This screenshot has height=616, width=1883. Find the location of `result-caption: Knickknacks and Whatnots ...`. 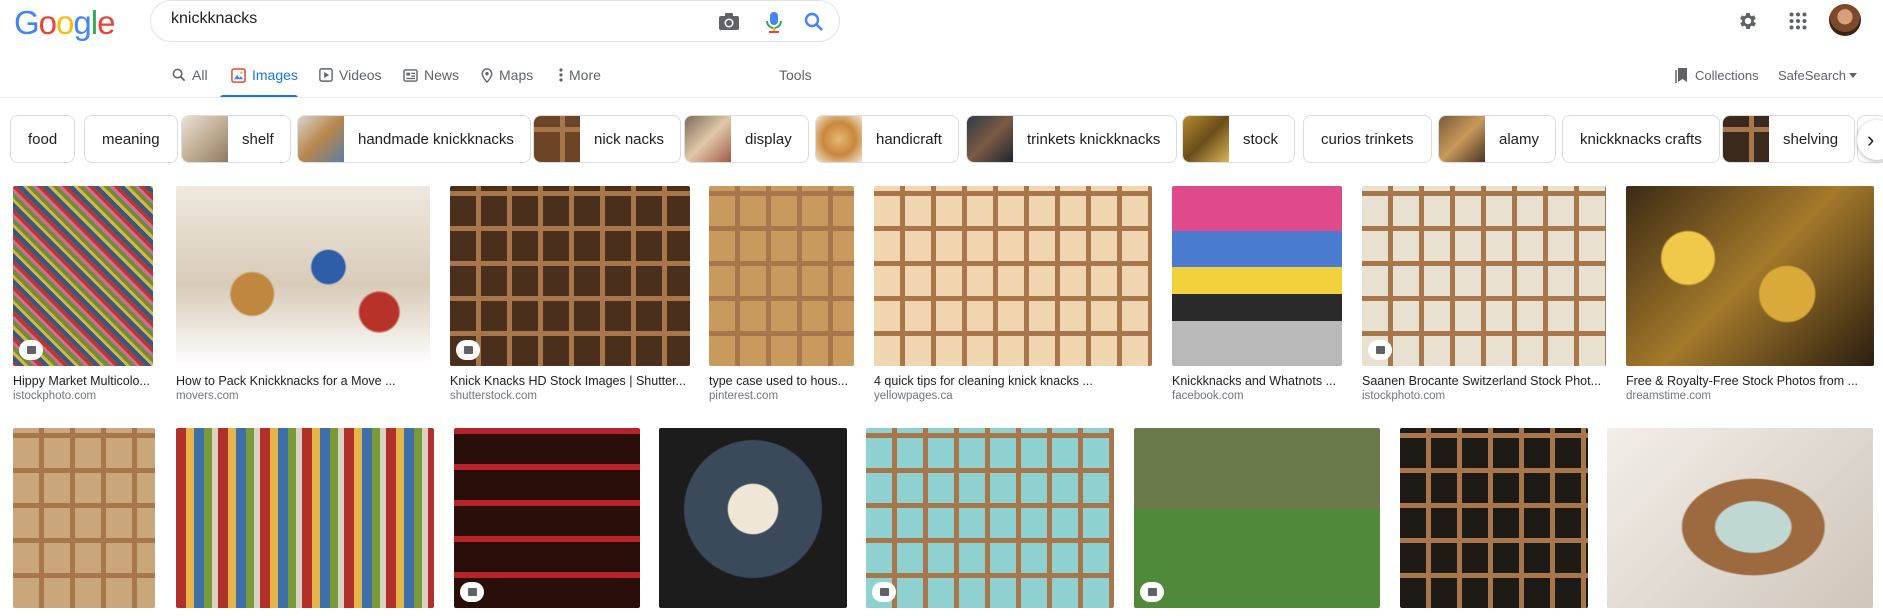

result-caption: Knickknacks and Whatnots ... is located at coordinates (1257, 381).